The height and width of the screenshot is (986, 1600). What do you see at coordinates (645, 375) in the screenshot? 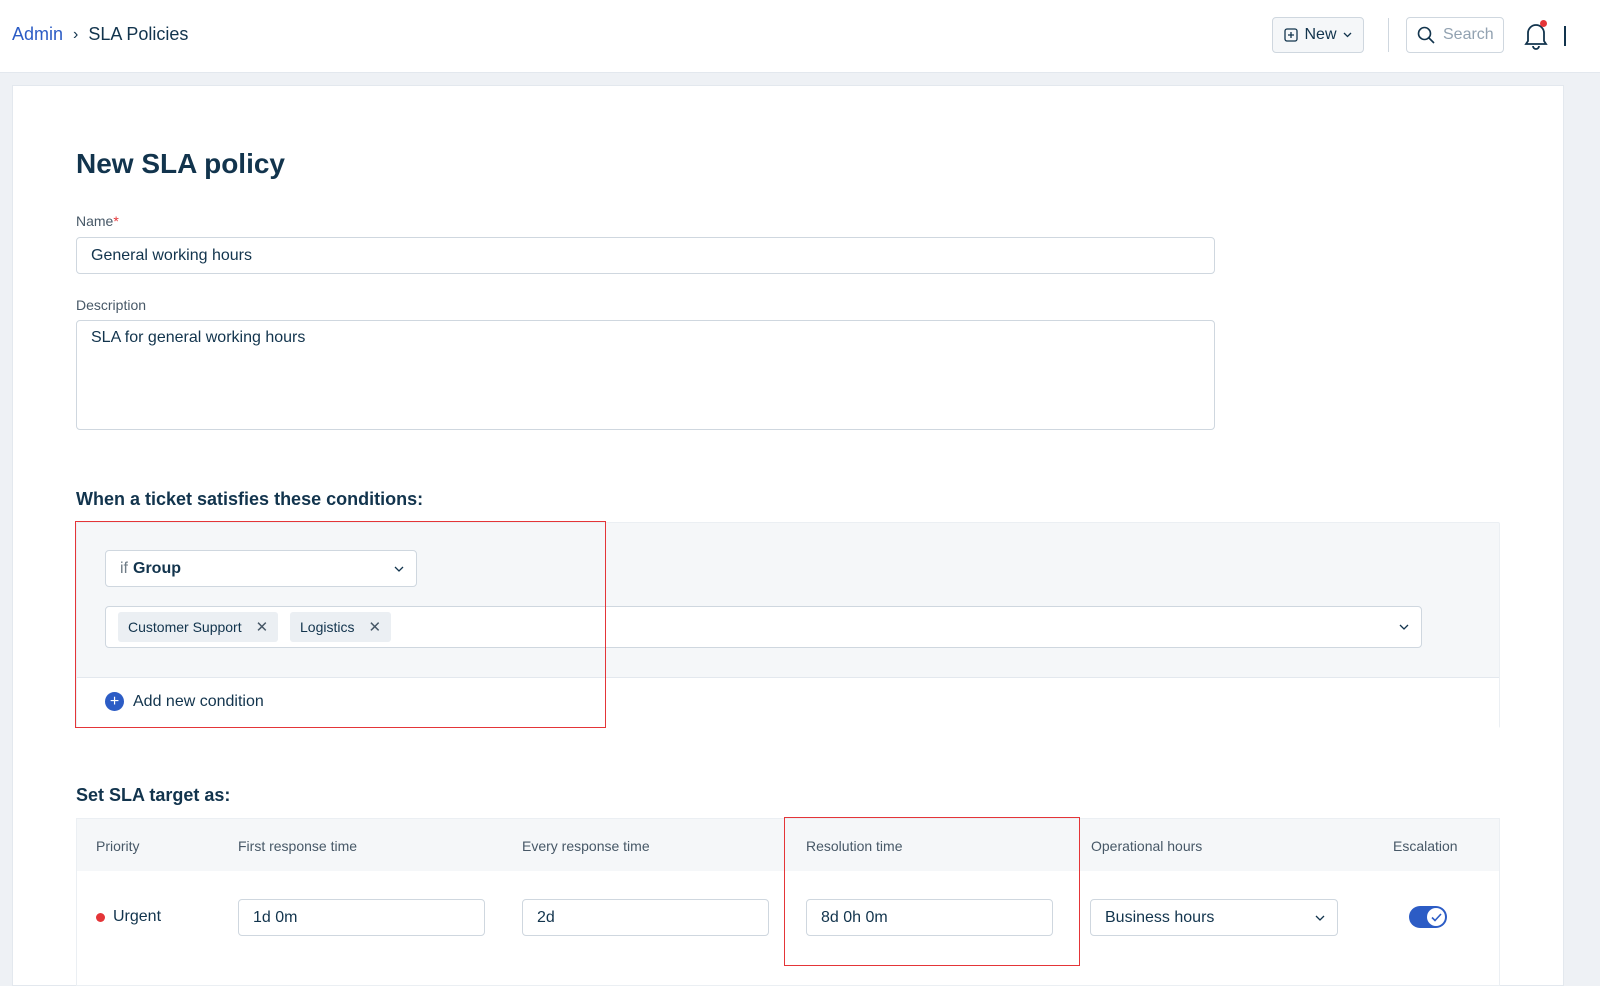
I see `description-field: SLA for general working hours` at bounding box center [645, 375].